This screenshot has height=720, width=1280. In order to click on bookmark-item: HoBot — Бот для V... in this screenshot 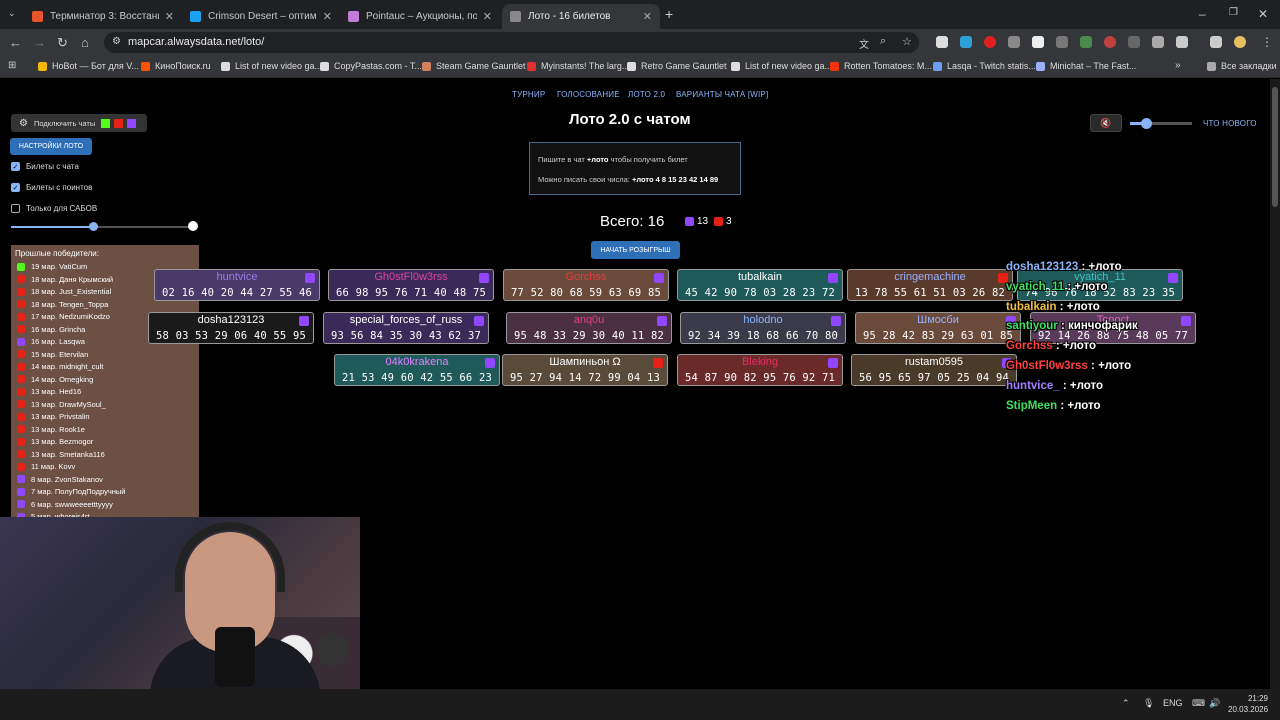, I will do `click(88, 66)`.